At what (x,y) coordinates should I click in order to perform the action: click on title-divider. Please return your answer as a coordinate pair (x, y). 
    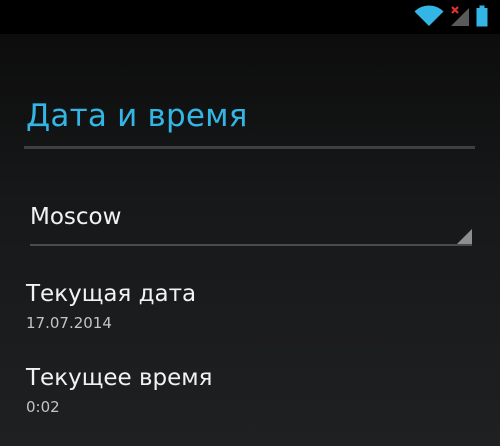
    Looking at the image, I should click on (249, 147).